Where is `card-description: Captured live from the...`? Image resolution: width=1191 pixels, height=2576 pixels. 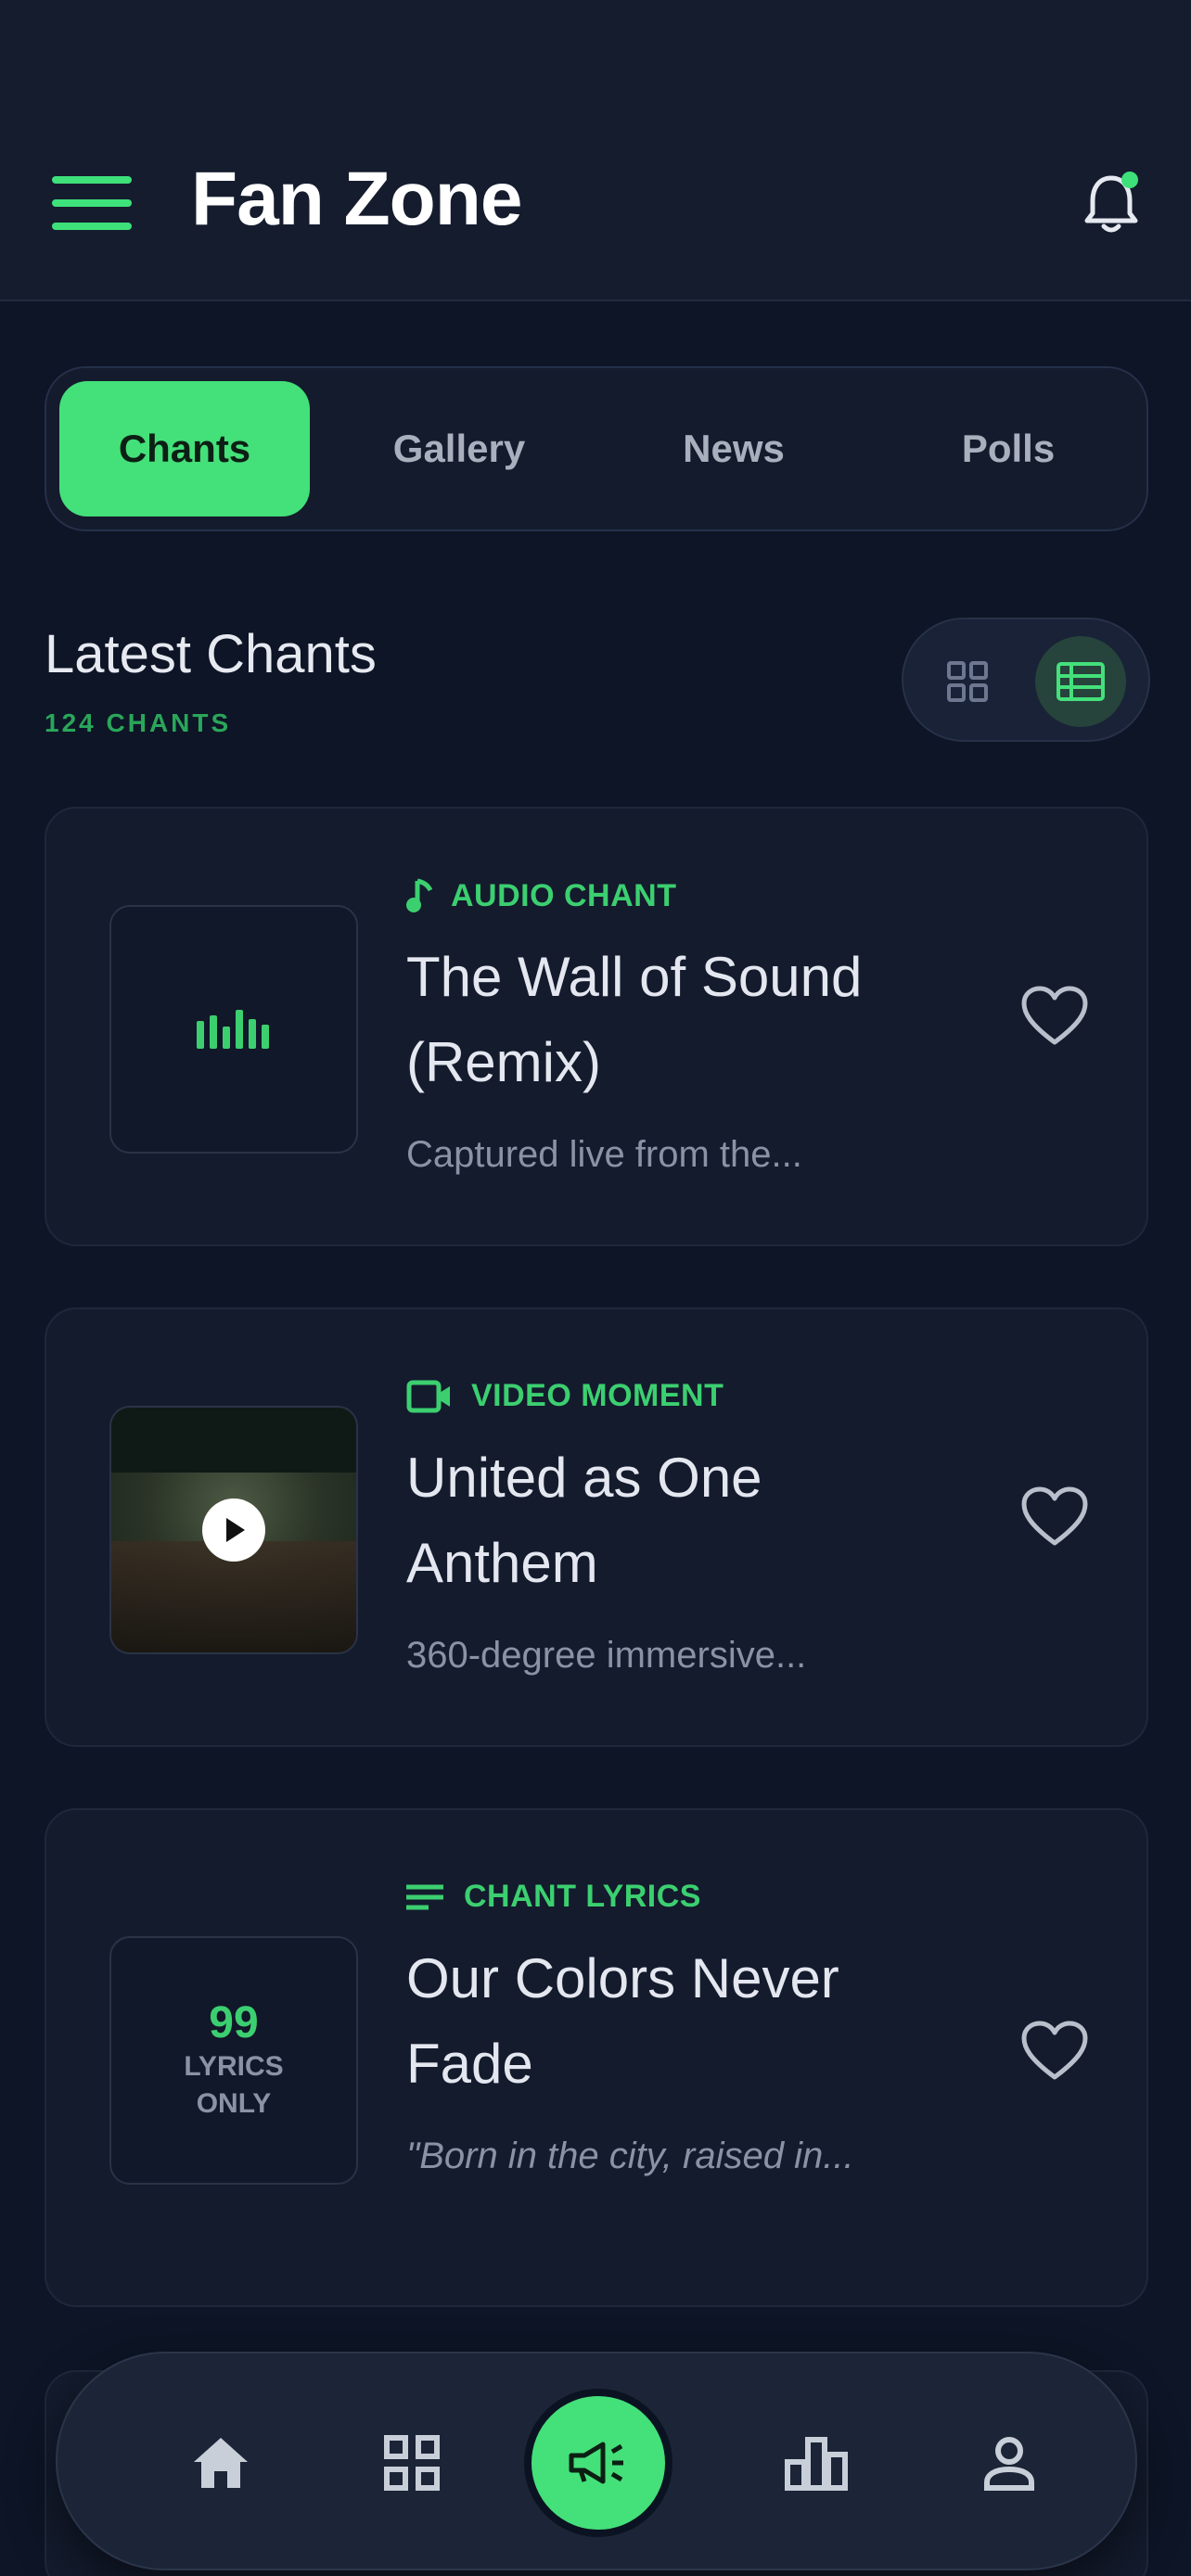 card-description: Captured live from the... is located at coordinates (604, 1154).